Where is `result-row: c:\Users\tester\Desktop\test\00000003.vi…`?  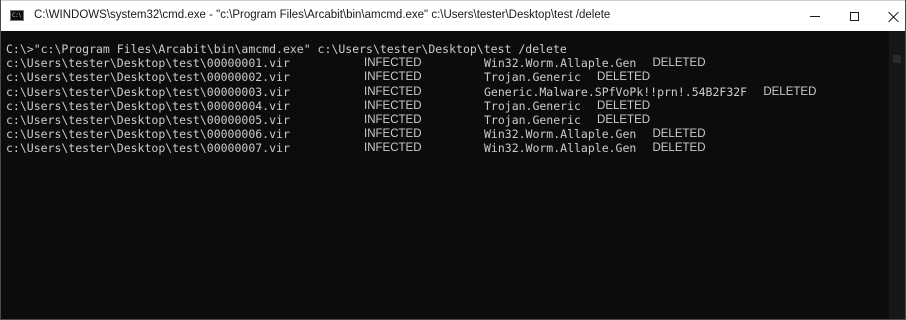 result-row: c:\Users\tester\Desktop\test\00000003.vi… is located at coordinates (447, 92).